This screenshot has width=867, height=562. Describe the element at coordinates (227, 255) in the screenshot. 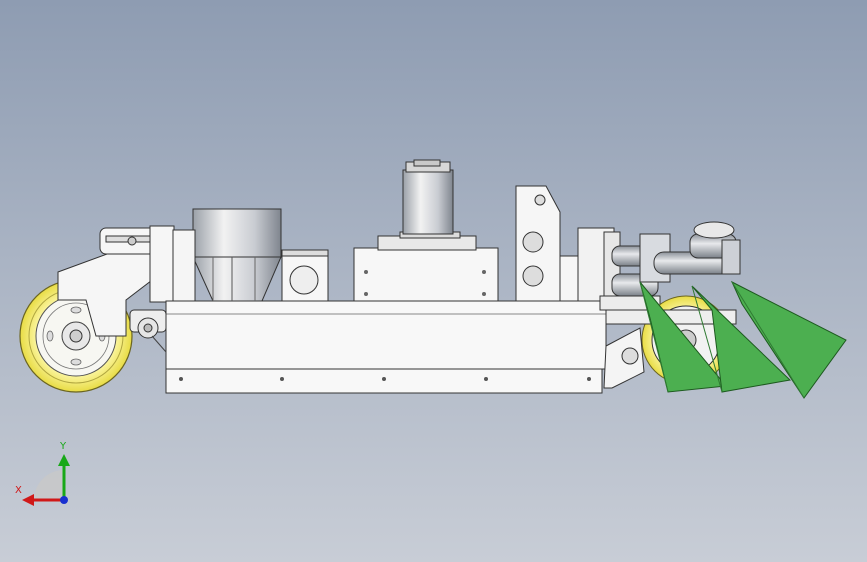

I see `hopper` at that location.